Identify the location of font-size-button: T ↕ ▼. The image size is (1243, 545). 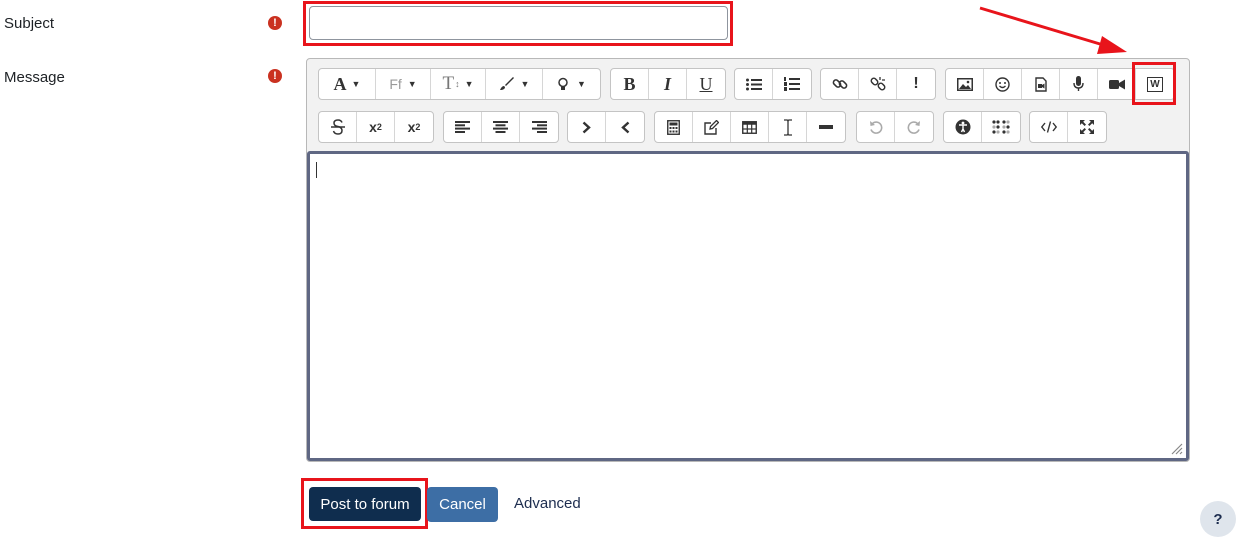
(458, 84).